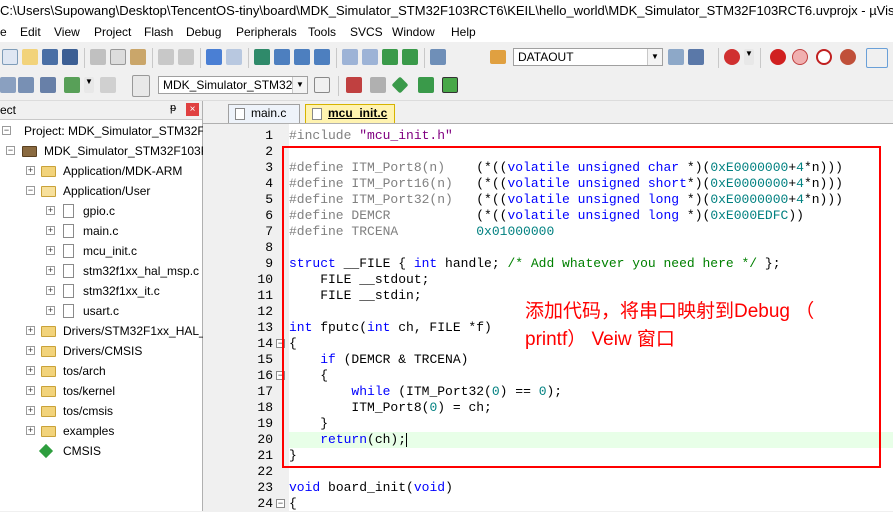  I want to click on kill-breakpoints-icon, so click(824, 57).